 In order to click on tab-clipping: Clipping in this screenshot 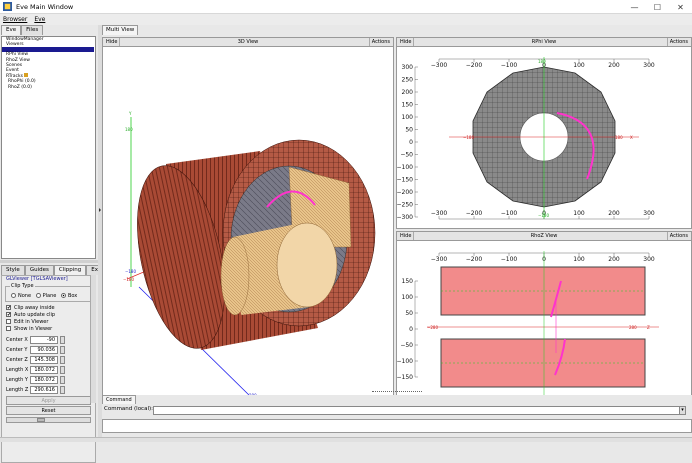, I will do `click(70, 270)`.